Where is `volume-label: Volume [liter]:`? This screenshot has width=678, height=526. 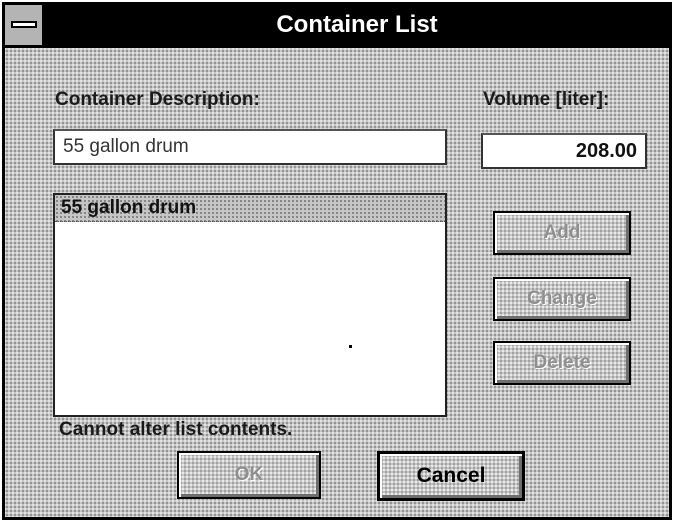
volume-label: Volume [liter]: is located at coordinates (546, 99).